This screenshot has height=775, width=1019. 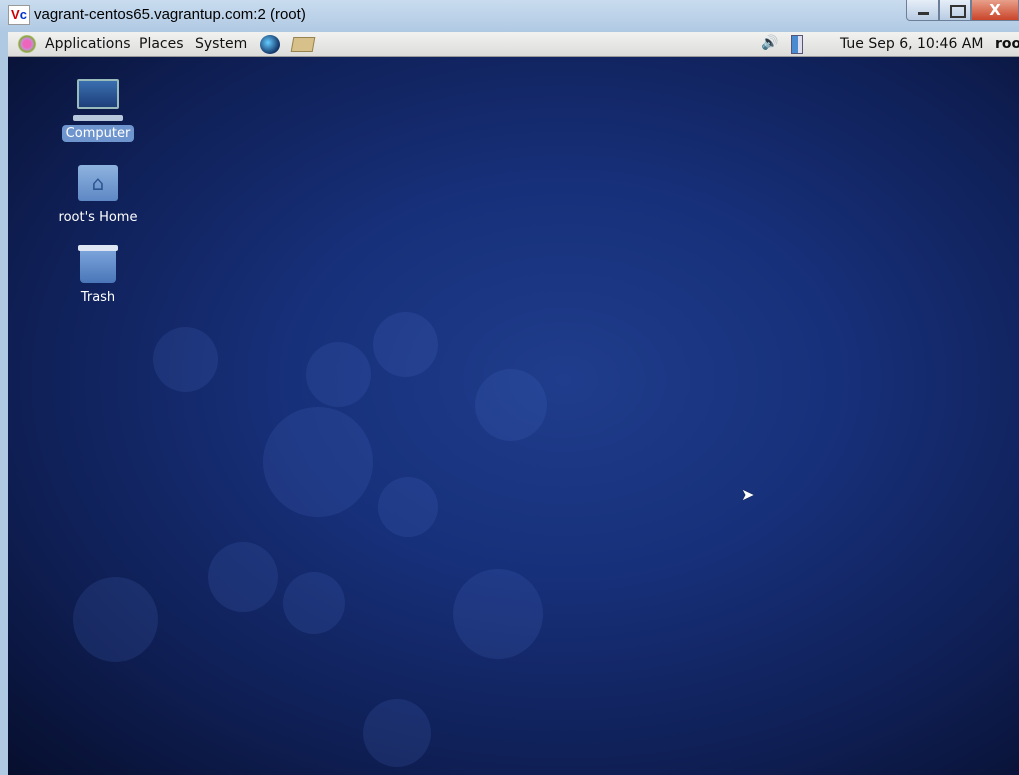 What do you see at coordinates (221, 44) in the screenshot?
I see `menu-system: System` at bounding box center [221, 44].